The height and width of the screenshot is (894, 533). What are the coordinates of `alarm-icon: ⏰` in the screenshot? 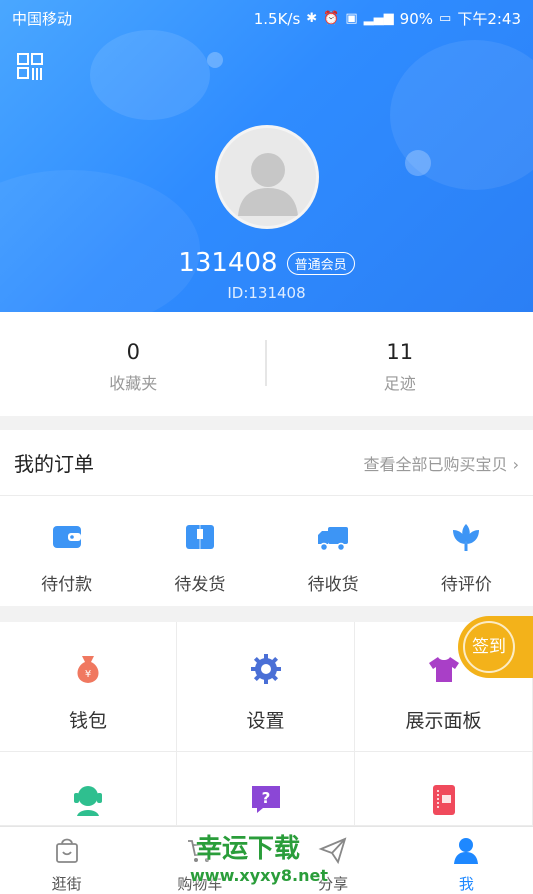 It's located at (331, 18).